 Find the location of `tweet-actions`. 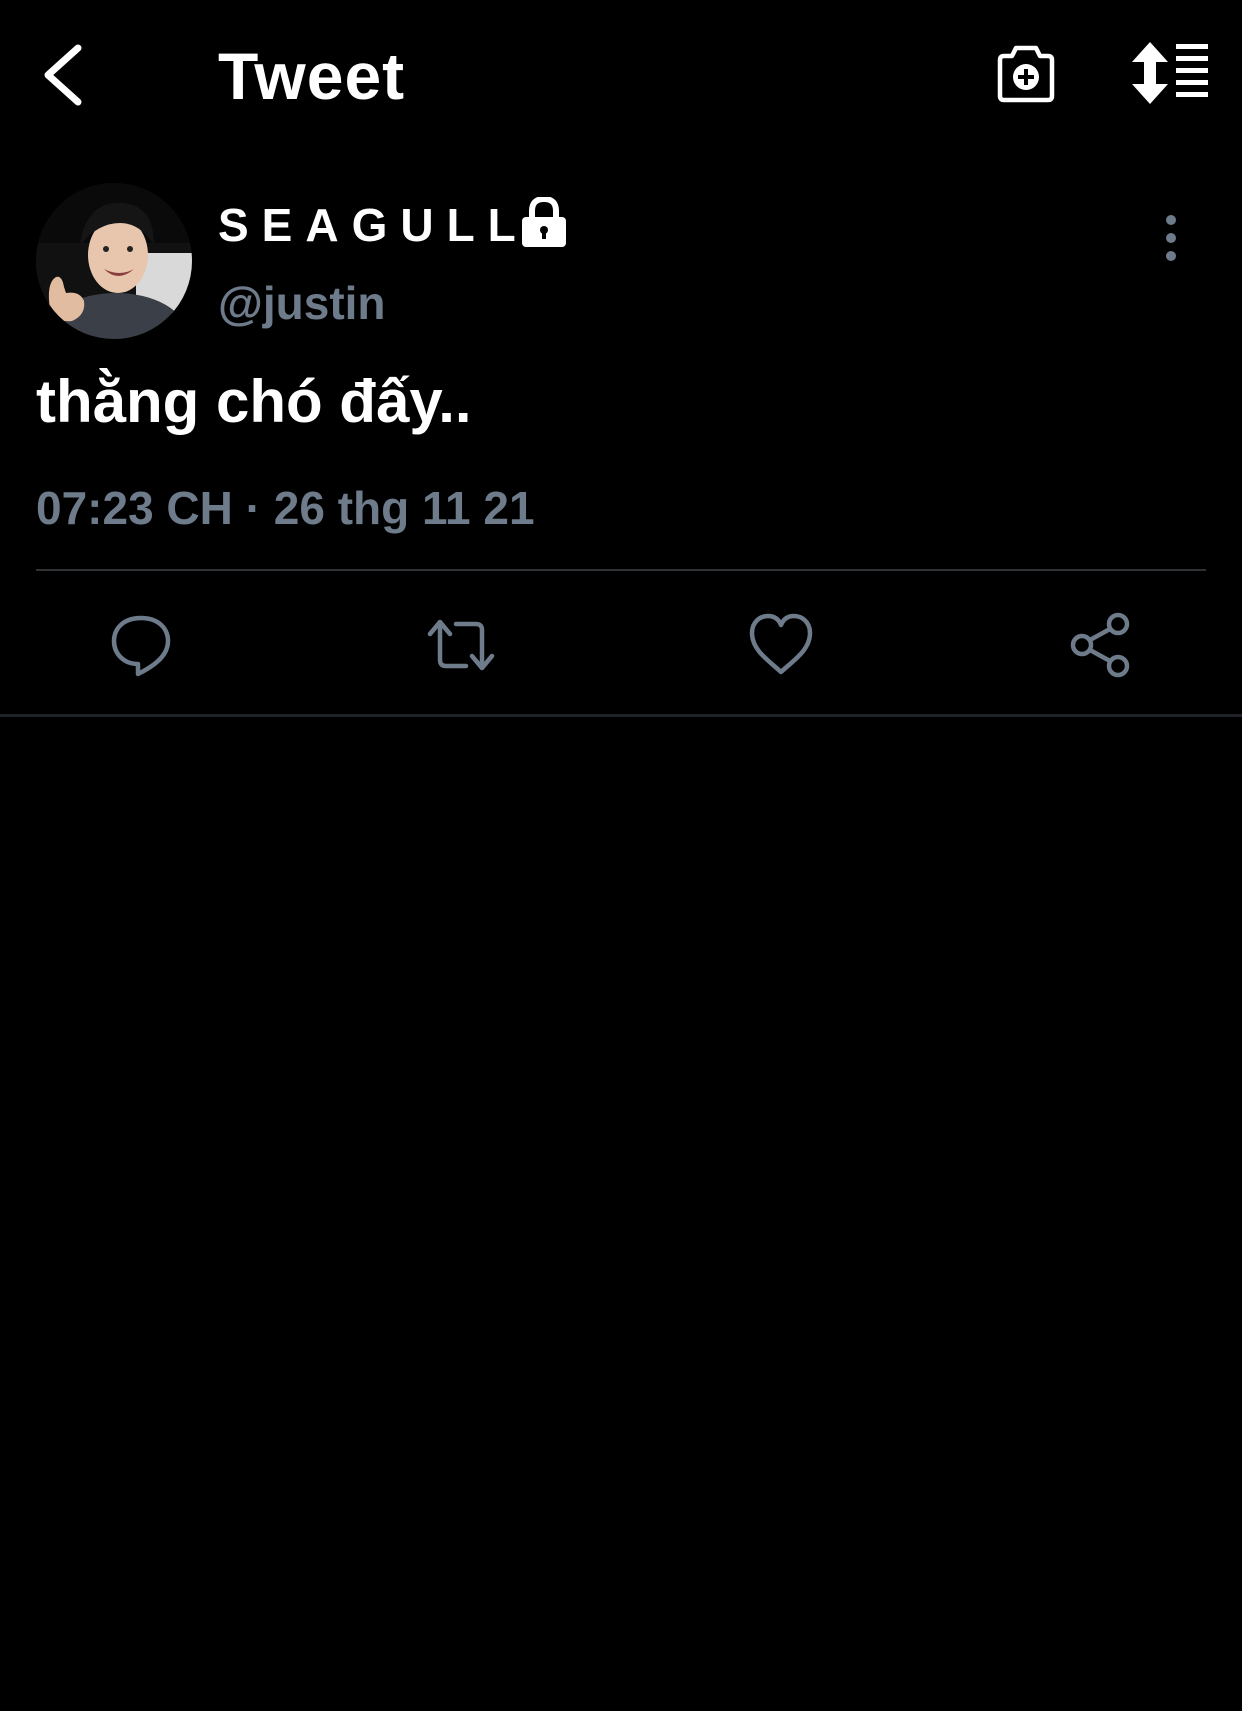

tweet-actions is located at coordinates (621, 645).